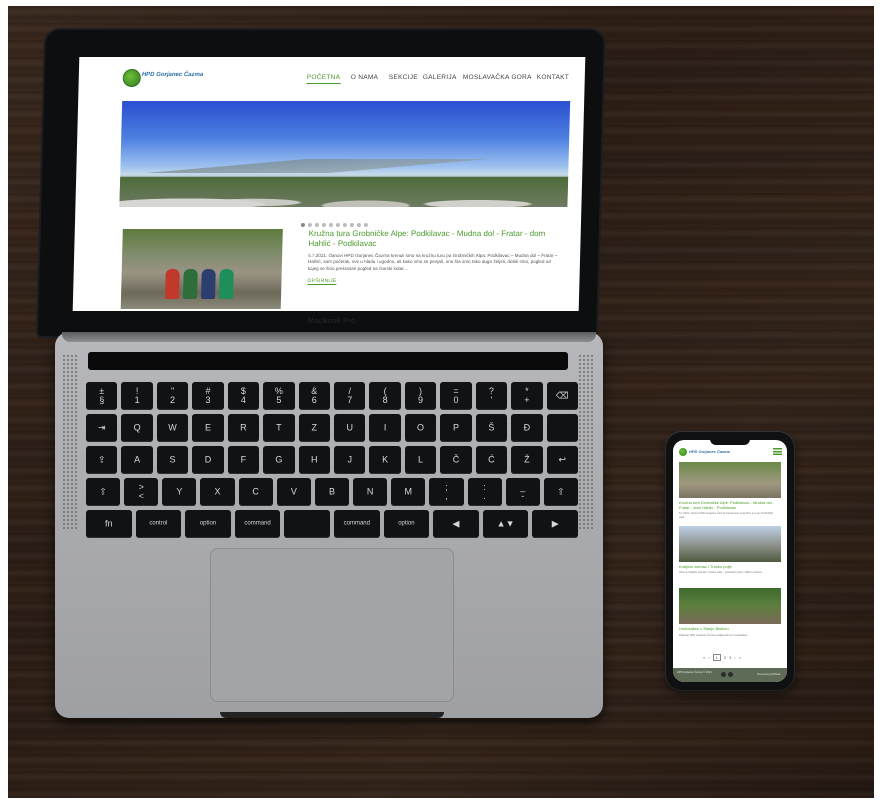 The height and width of the screenshot is (805, 882). Describe the element at coordinates (255, 492) in the screenshot. I see `keyboard-key: C` at that location.